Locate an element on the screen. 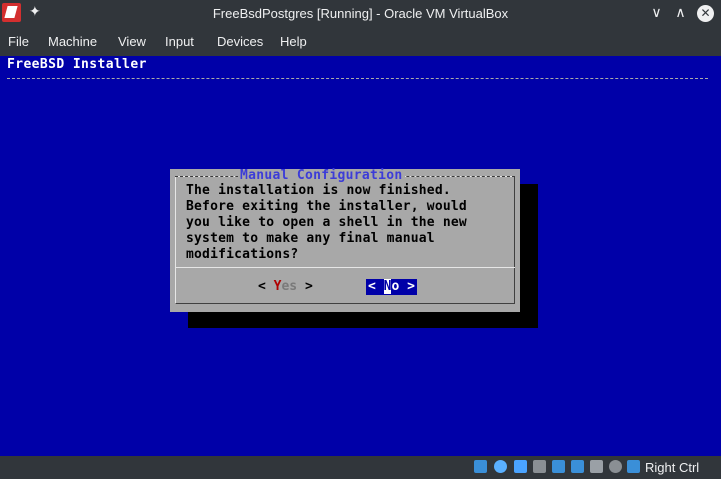 The image size is (721, 479). menu-machine: Machine is located at coordinates (72, 42).